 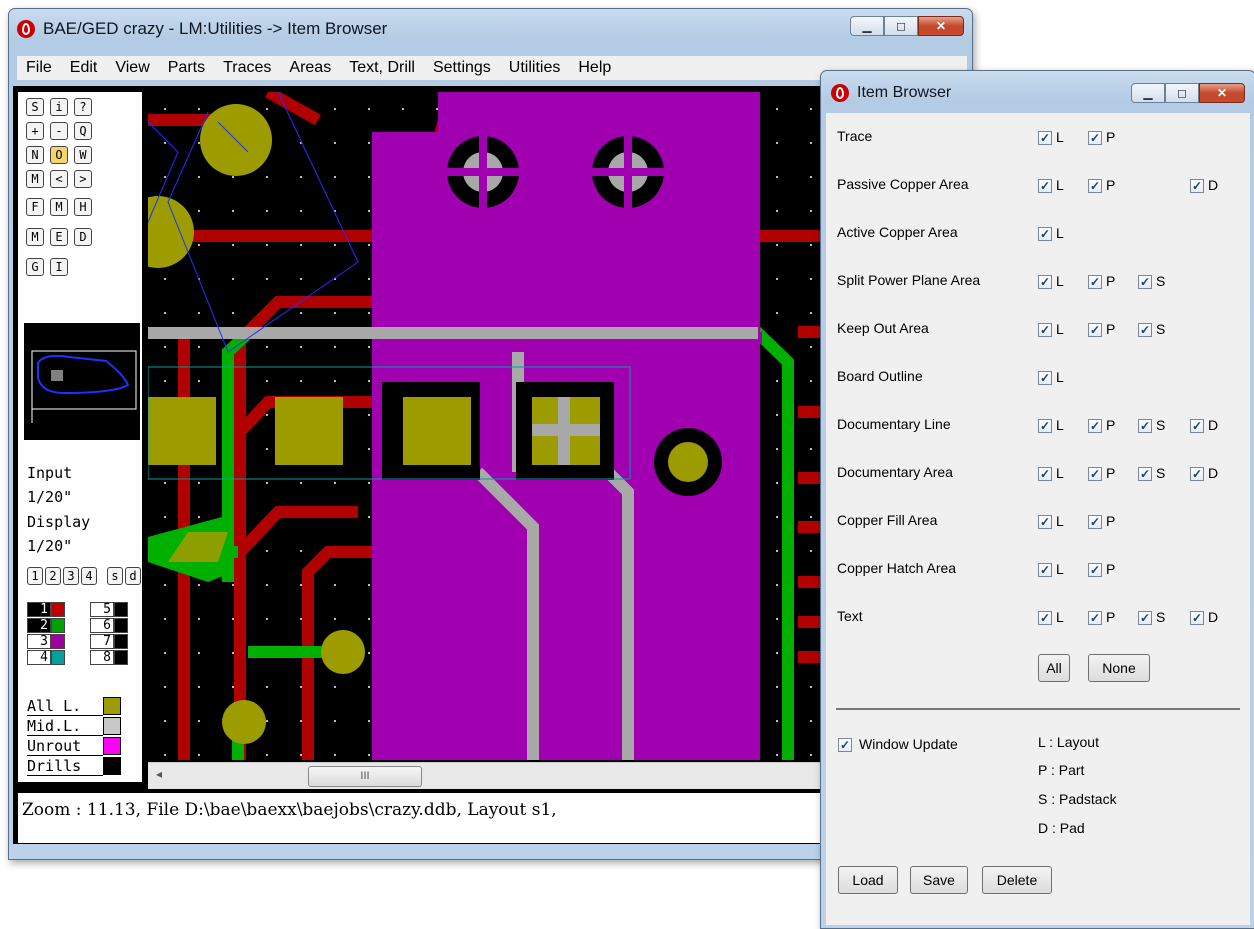 I want to click on item-browser-app-icon, so click(x=840, y=93).